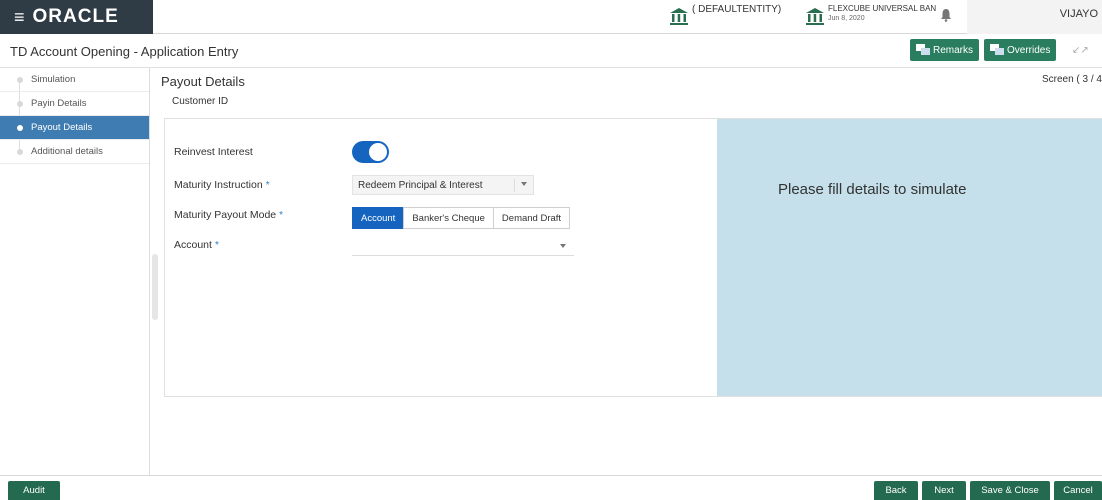 This screenshot has width=1102, height=500. I want to click on toggle-knob, so click(378, 152).